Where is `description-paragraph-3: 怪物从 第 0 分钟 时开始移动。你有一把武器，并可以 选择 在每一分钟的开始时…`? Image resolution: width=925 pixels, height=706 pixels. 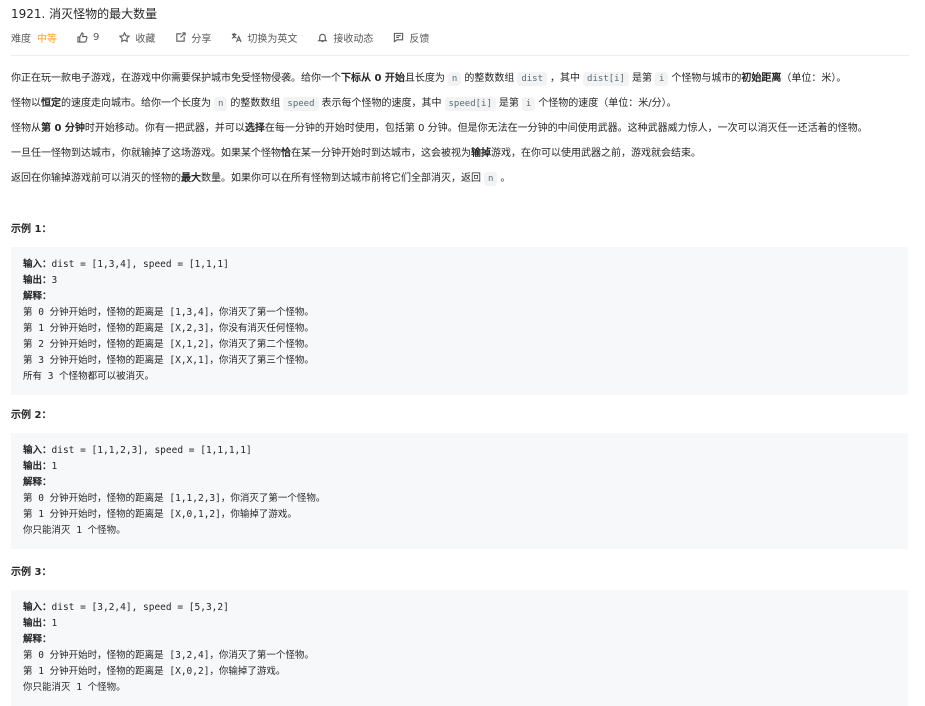
description-paragraph-3: 怪物从 第 0 分钟 时开始移动。你有一把武器，并可以 选择 在每一分钟的开始时… is located at coordinates (461, 128).